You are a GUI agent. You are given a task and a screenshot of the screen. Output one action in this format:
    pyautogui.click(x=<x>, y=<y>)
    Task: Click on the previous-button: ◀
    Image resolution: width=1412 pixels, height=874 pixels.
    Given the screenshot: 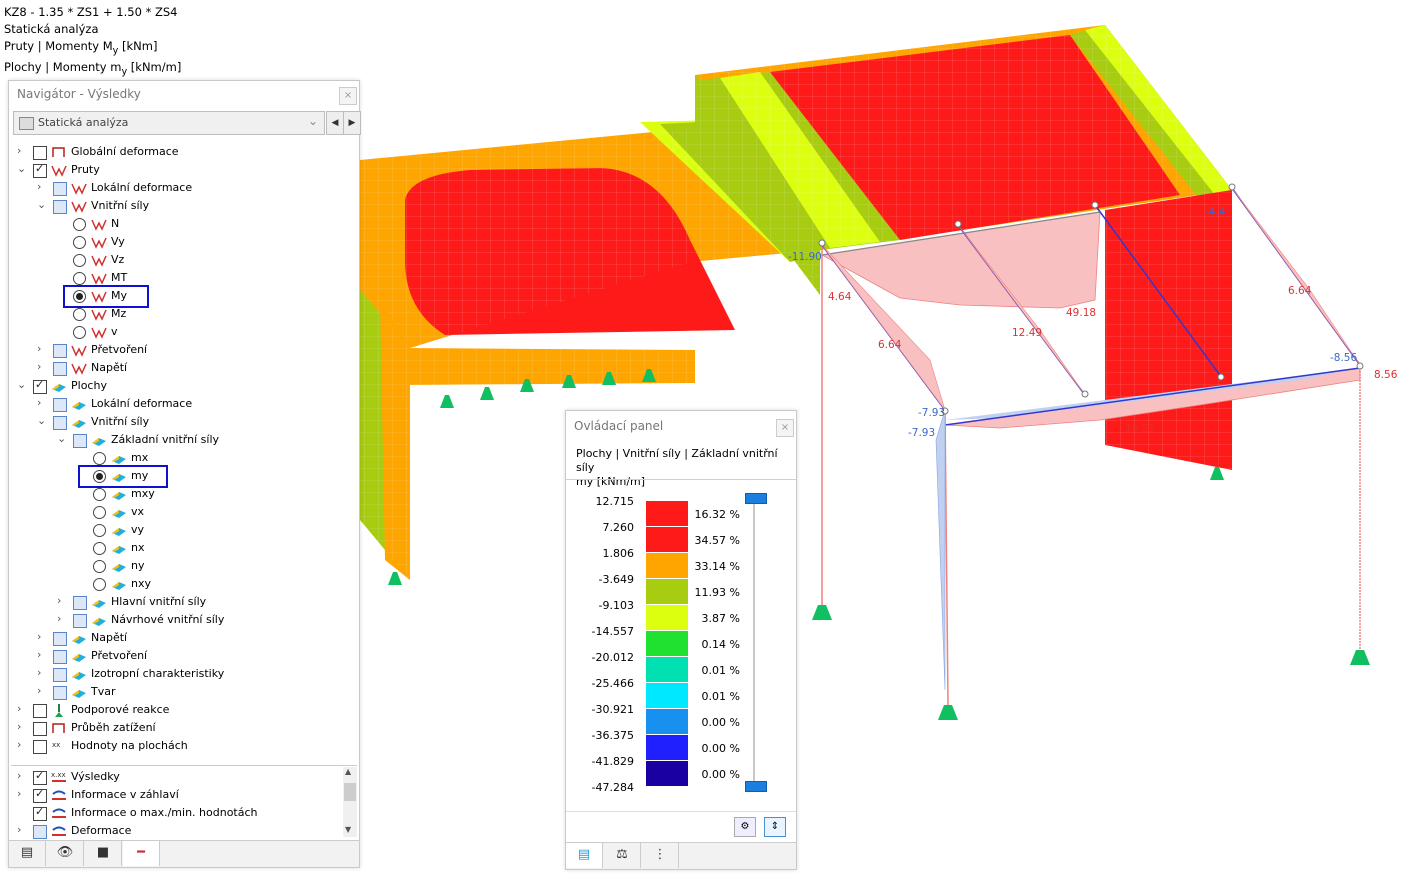 What is the action you would take?
    pyautogui.click(x=335, y=123)
    